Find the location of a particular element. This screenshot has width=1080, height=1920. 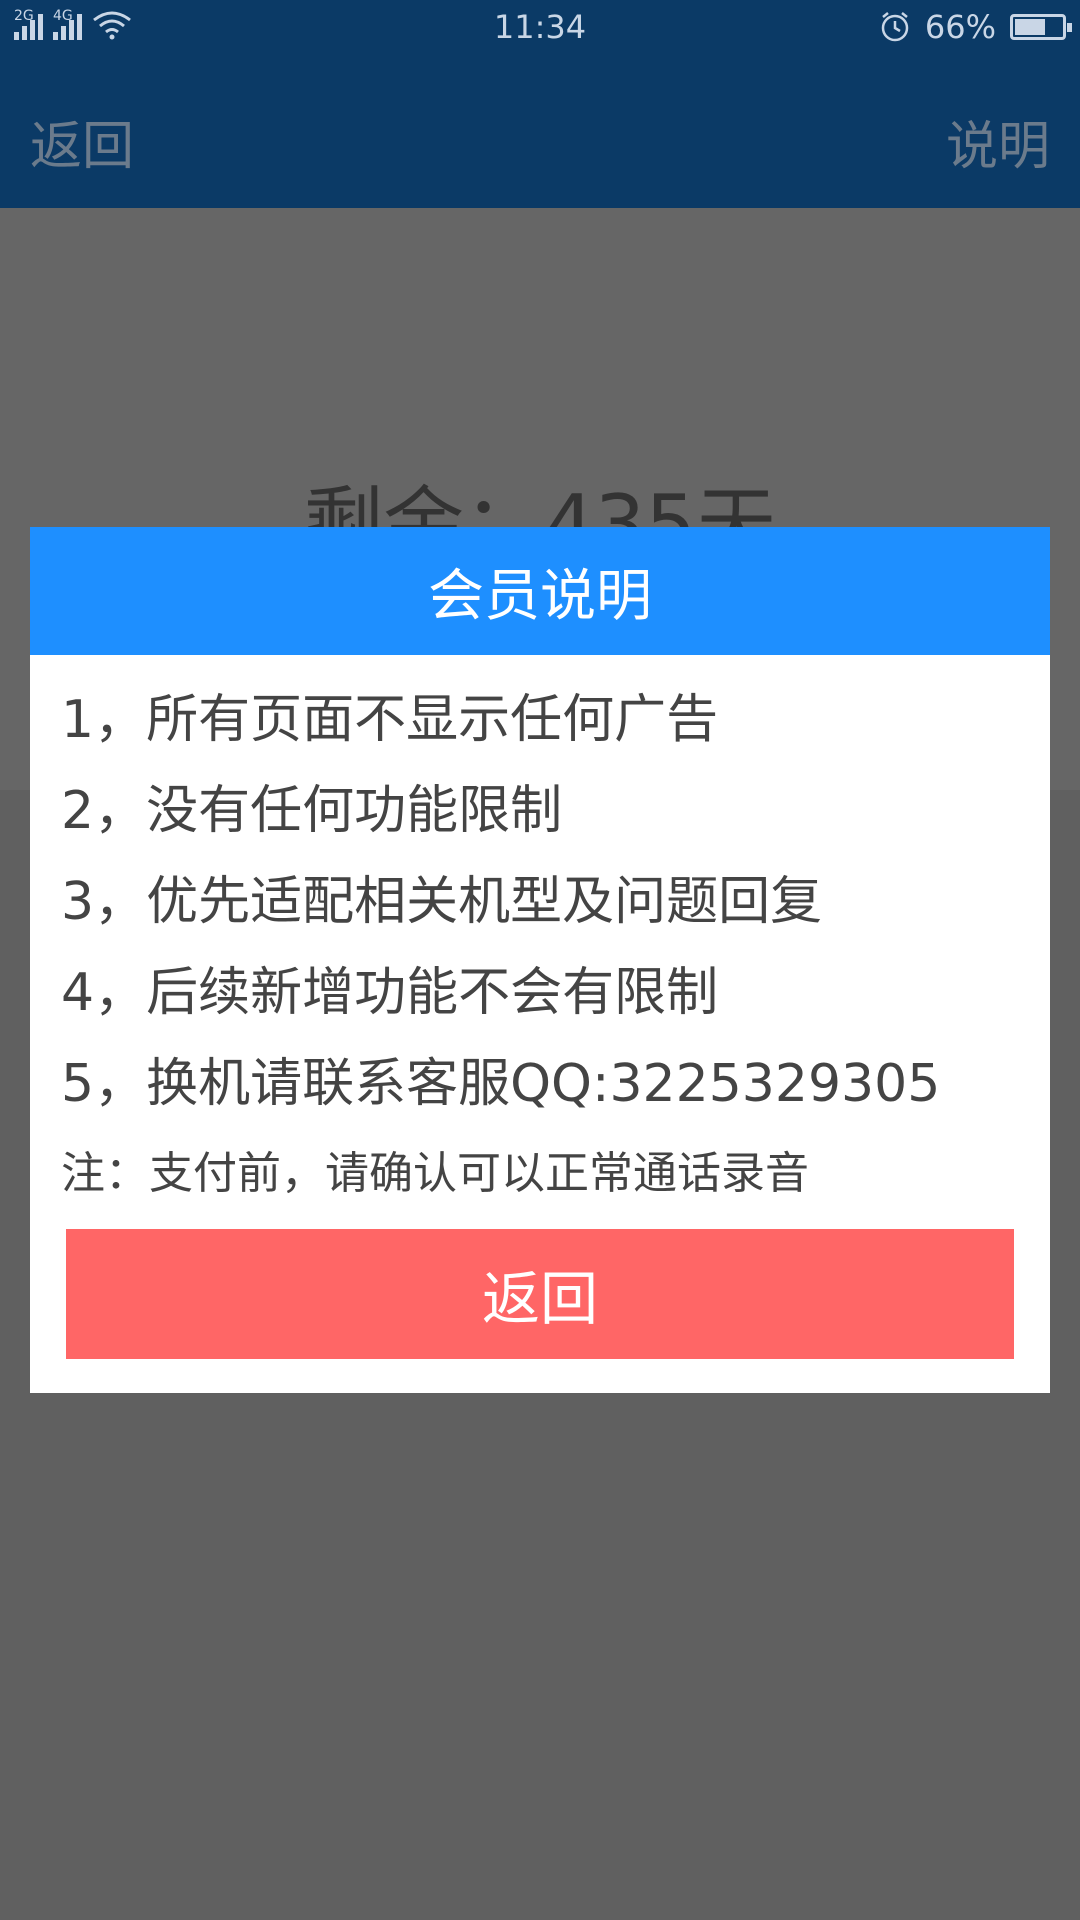

nav-bar: 返回 说明 is located at coordinates (540, 132).